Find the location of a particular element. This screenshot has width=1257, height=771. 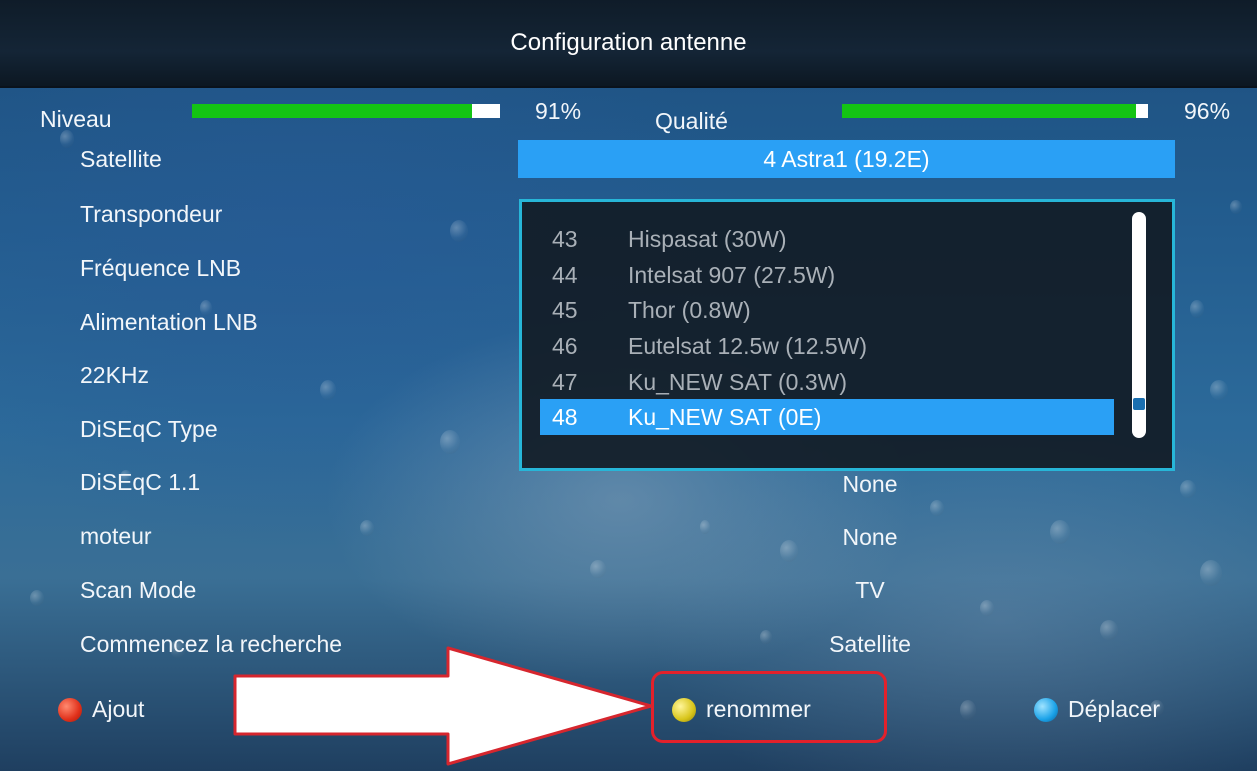

blue-key-move-button: Déplacer is located at coordinates (1097, 709).